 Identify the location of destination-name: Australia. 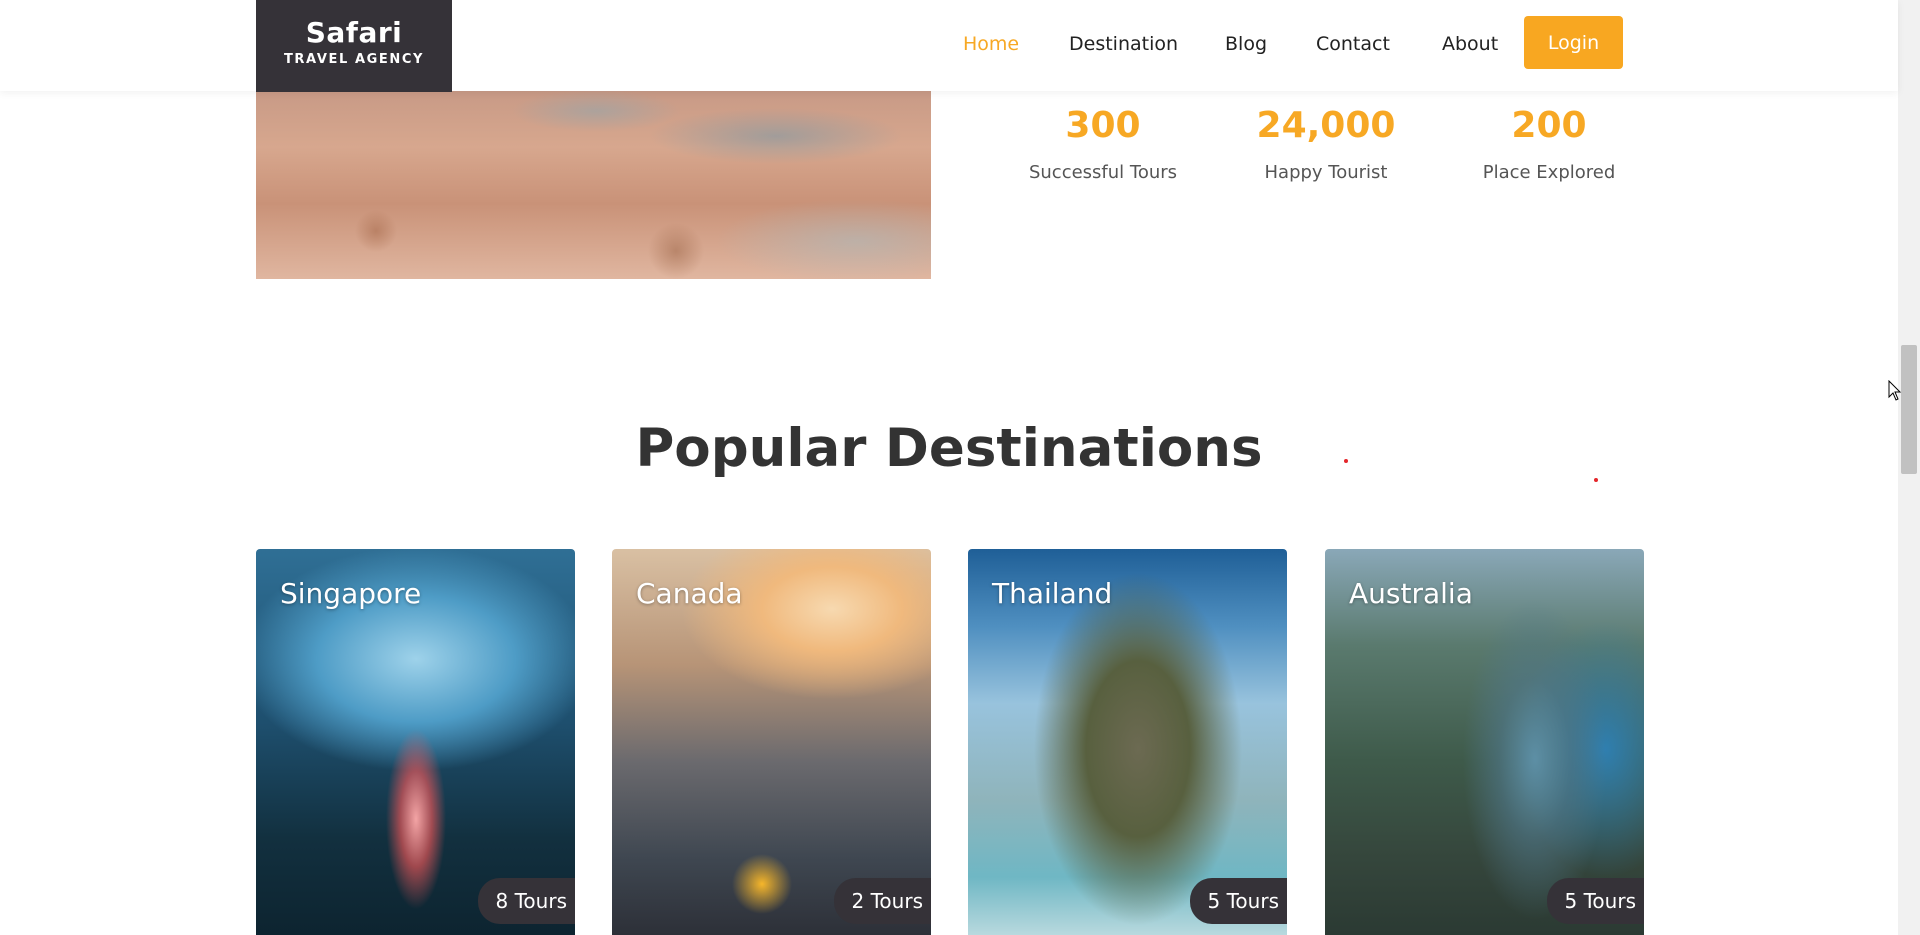
(1411, 593).